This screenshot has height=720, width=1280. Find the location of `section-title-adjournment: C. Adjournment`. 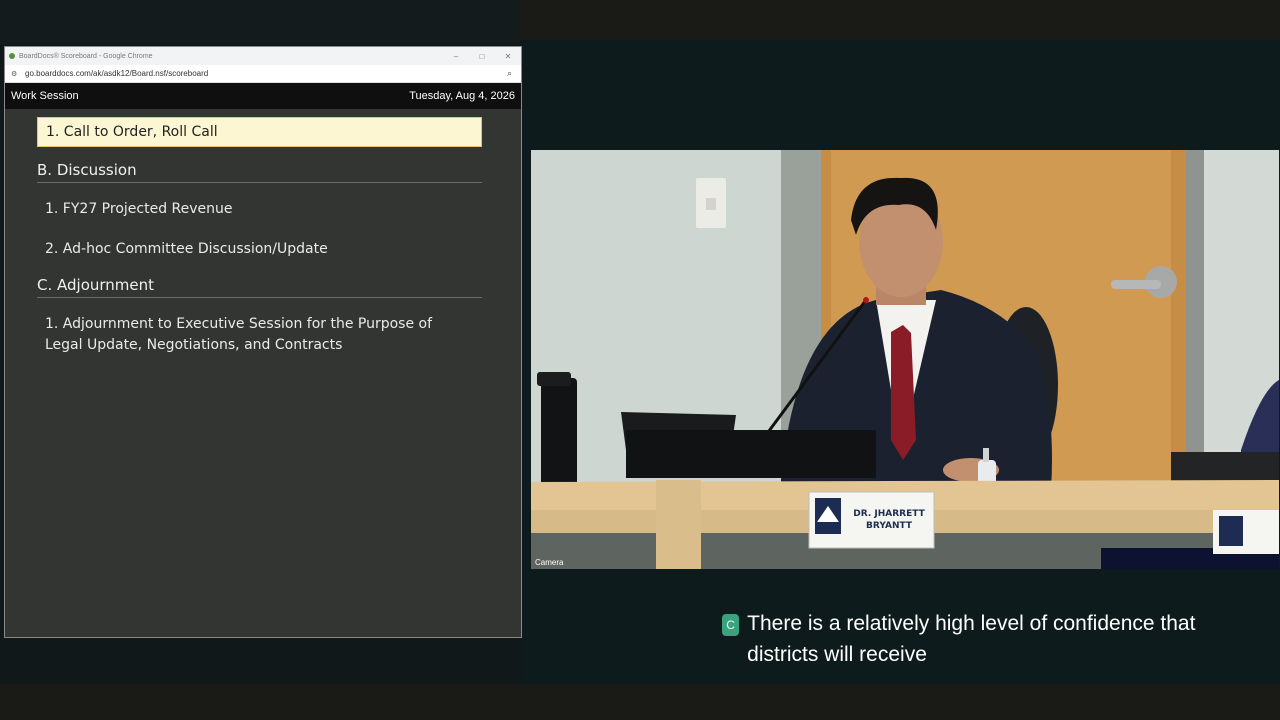

section-title-adjournment: C. Adjournment is located at coordinates (259, 287).